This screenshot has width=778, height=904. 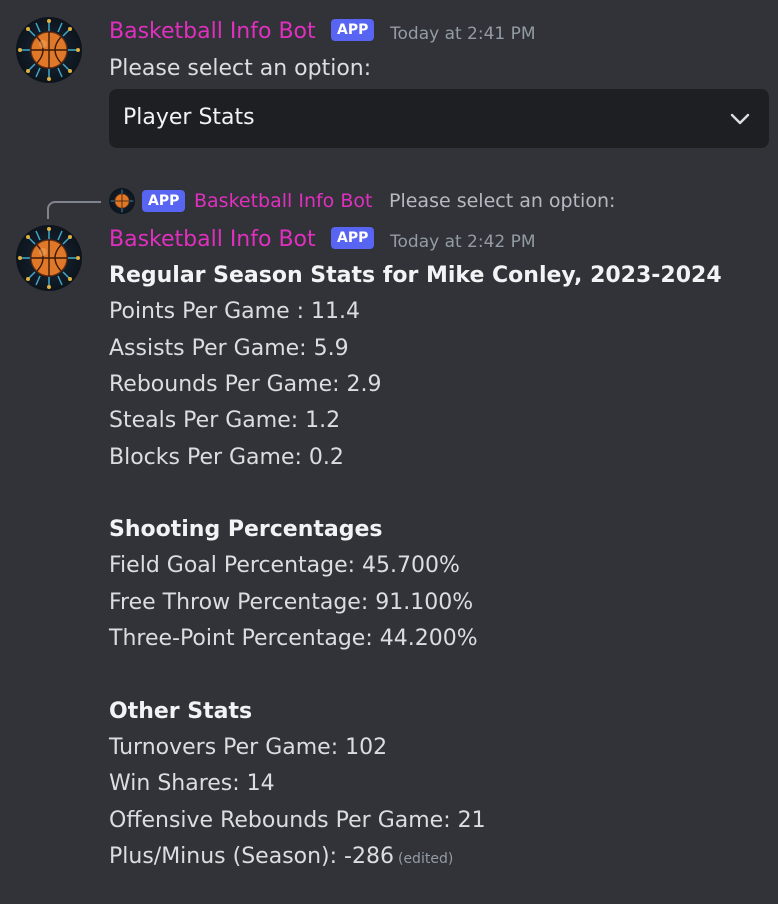 I want to click on chevron-down-icon, so click(x=740, y=119).